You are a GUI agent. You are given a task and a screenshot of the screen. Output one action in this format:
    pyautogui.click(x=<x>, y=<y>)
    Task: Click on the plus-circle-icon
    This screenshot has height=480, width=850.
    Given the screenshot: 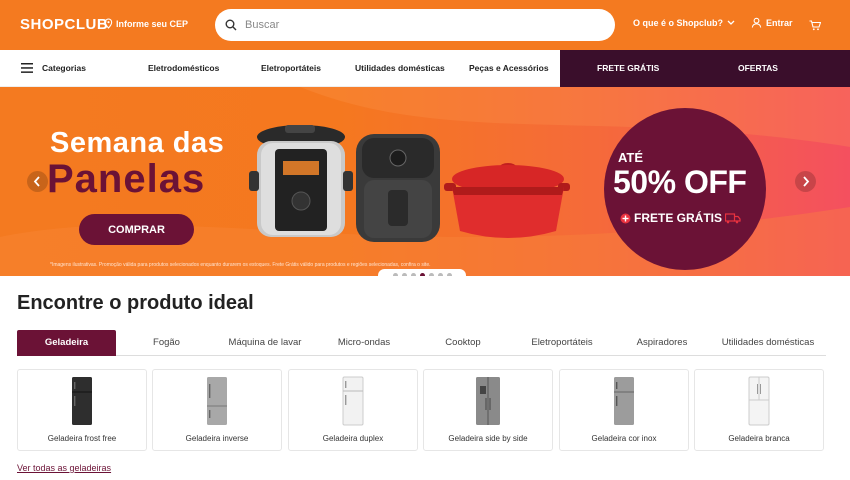 What is the action you would take?
    pyautogui.click(x=625, y=218)
    